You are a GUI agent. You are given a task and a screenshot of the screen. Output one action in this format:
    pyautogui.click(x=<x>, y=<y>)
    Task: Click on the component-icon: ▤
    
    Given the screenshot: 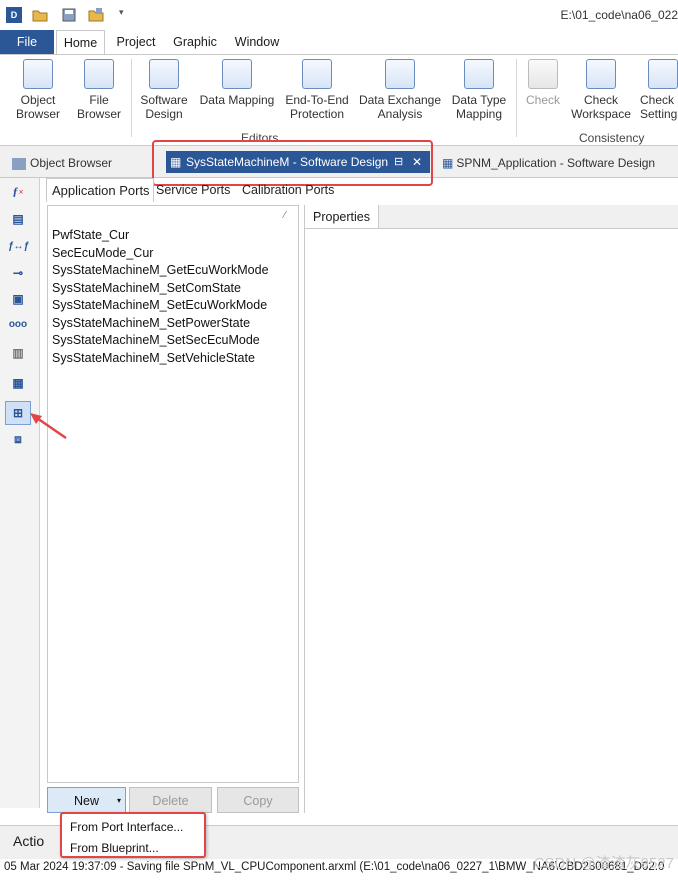 What is the action you would take?
    pyautogui.click(x=18, y=219)
    